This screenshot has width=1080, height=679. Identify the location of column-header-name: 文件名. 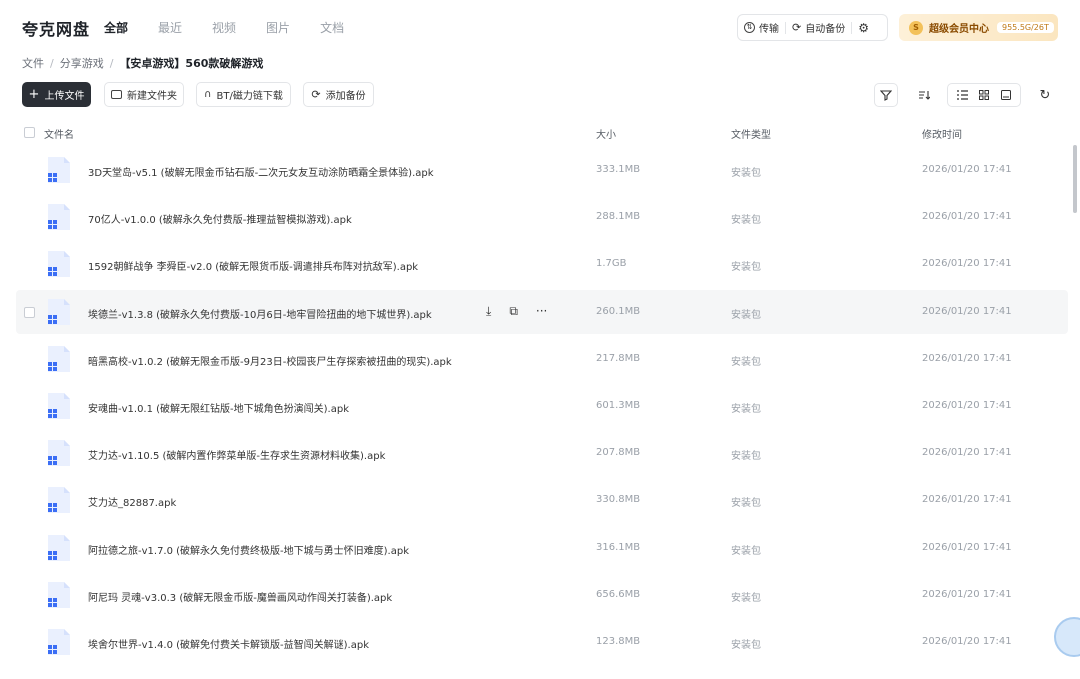
(59, 133).